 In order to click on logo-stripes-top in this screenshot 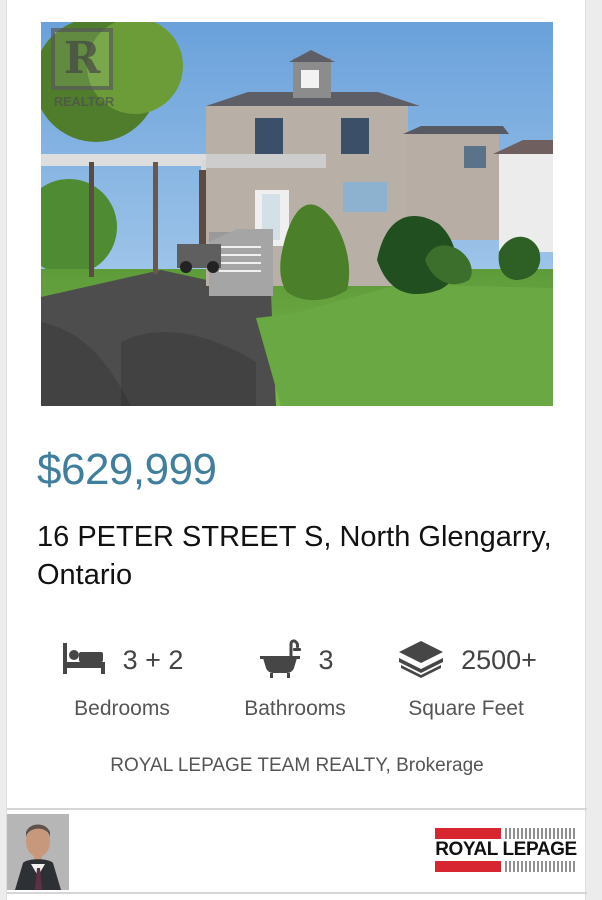, I will do `click(541, 833)`.